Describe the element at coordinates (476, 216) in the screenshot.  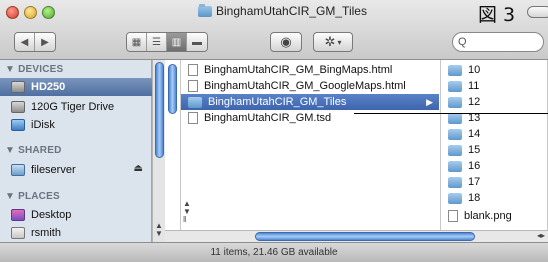
I see `list-item: blank.png` at that location.